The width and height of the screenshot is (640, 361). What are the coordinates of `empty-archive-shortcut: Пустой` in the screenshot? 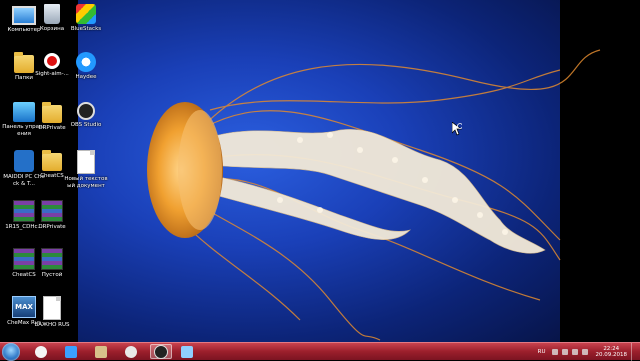 It's located at (52, 271).